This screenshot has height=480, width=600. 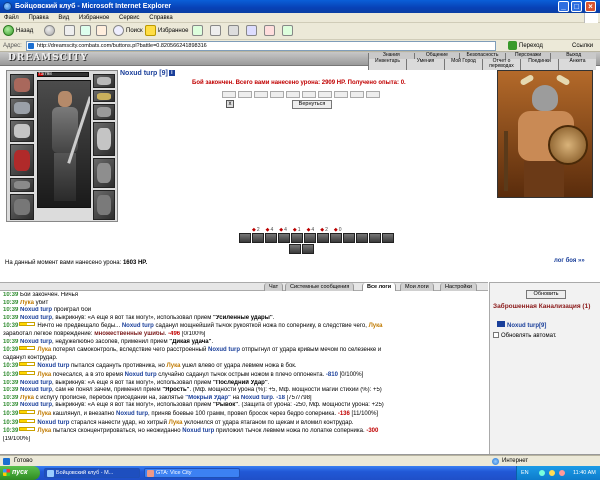 What do you see at coordinates (22, 85) in the screenshot?
I see `helmet-slot` at bounding box center [22, 85].